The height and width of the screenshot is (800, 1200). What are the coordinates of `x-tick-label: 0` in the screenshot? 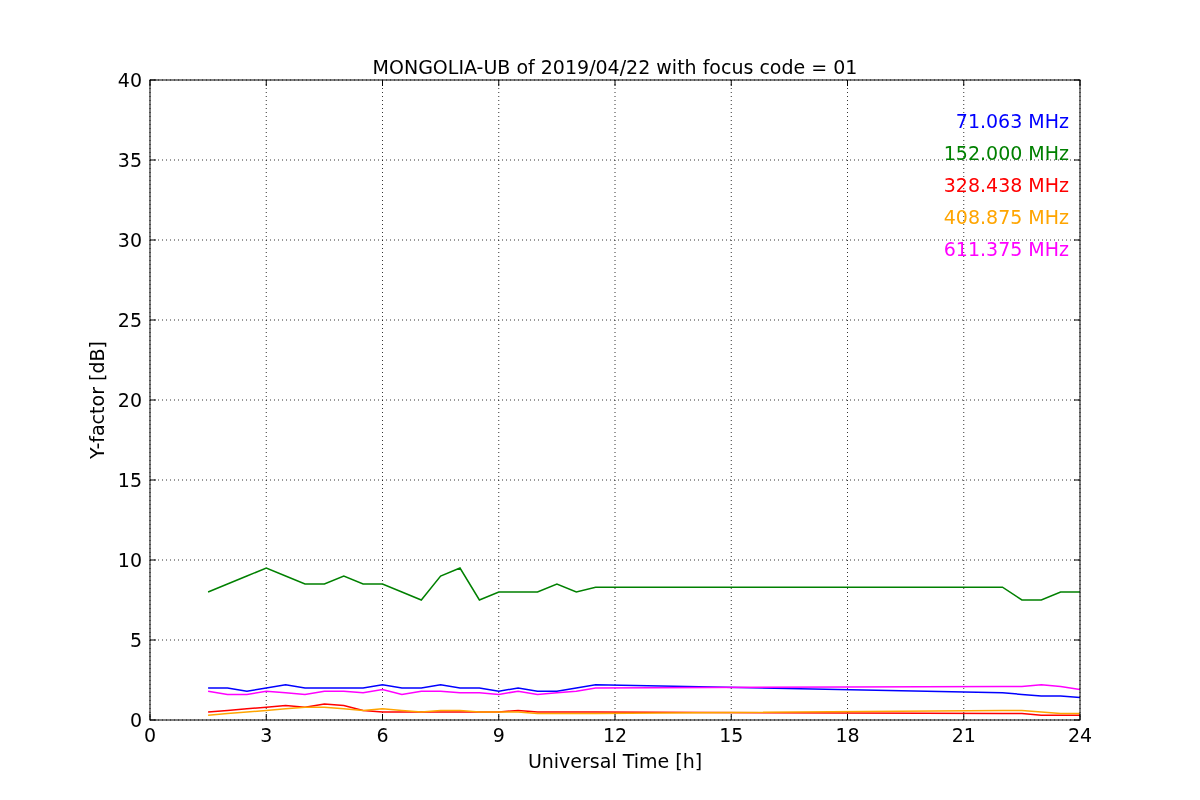 It's located at (150, 735).